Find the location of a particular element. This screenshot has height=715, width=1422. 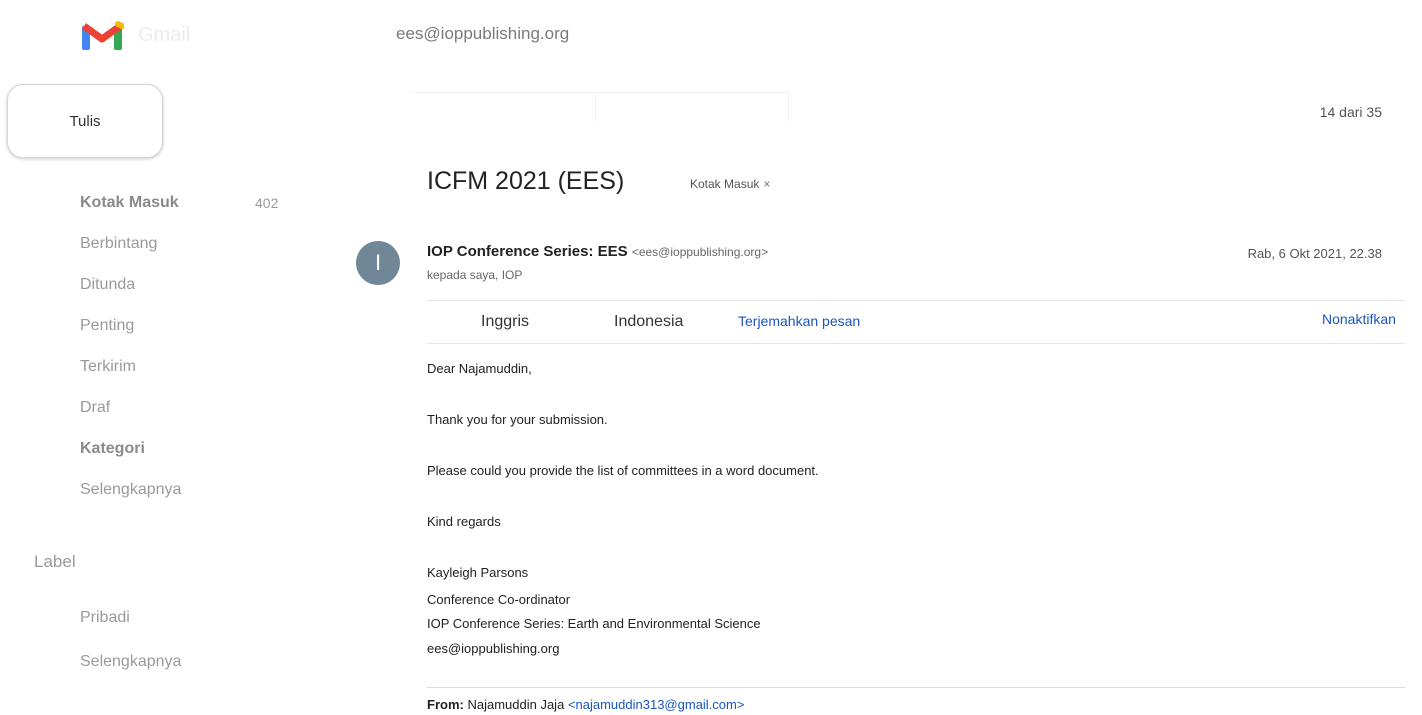

sidebar-item-labels-more: Selengkapnya is located at coordinates (160, 662).